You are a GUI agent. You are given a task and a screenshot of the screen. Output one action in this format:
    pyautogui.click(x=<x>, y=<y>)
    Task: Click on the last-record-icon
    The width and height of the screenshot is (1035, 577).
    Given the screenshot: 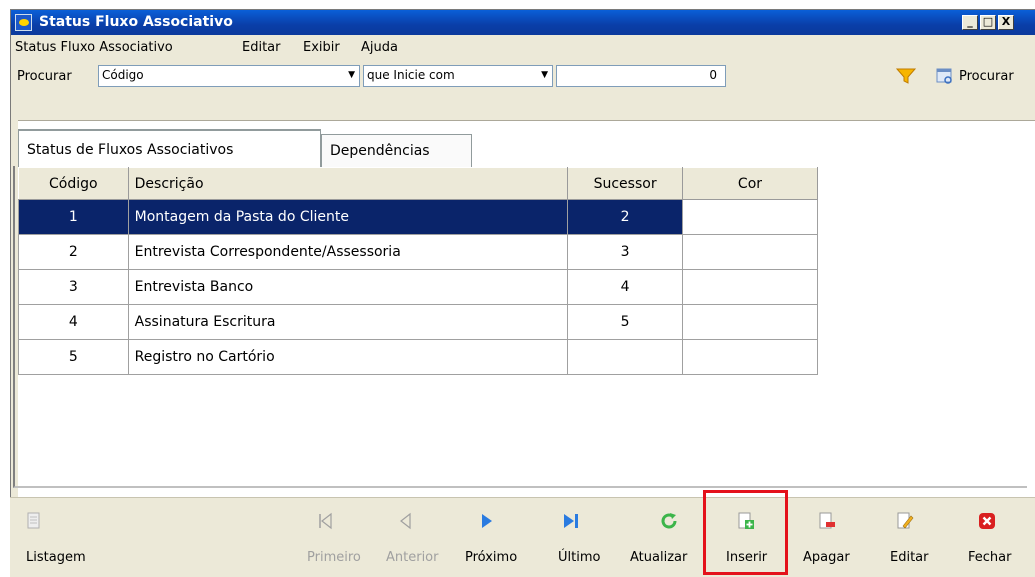 What is the action you would take?
    pyautogui.click(x=571, y=521)
    